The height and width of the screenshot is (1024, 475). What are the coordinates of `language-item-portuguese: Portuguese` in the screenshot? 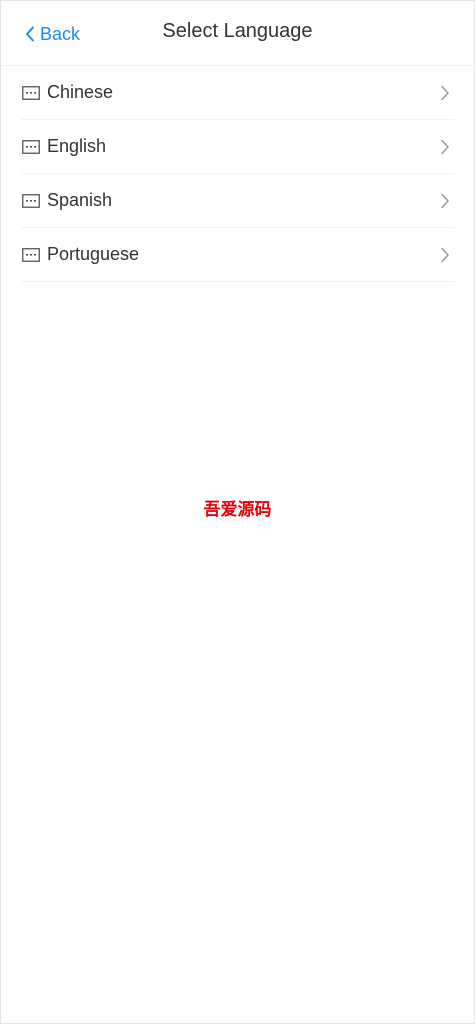 It's located at (237, 255).